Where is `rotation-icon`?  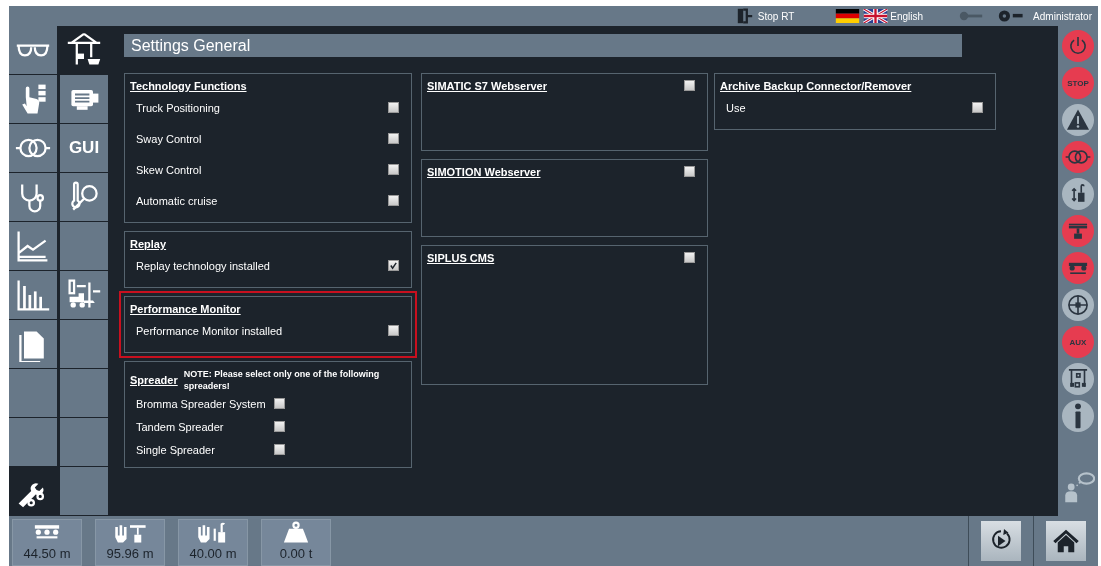 rotation-icon is located at coordinates (1078, 305).